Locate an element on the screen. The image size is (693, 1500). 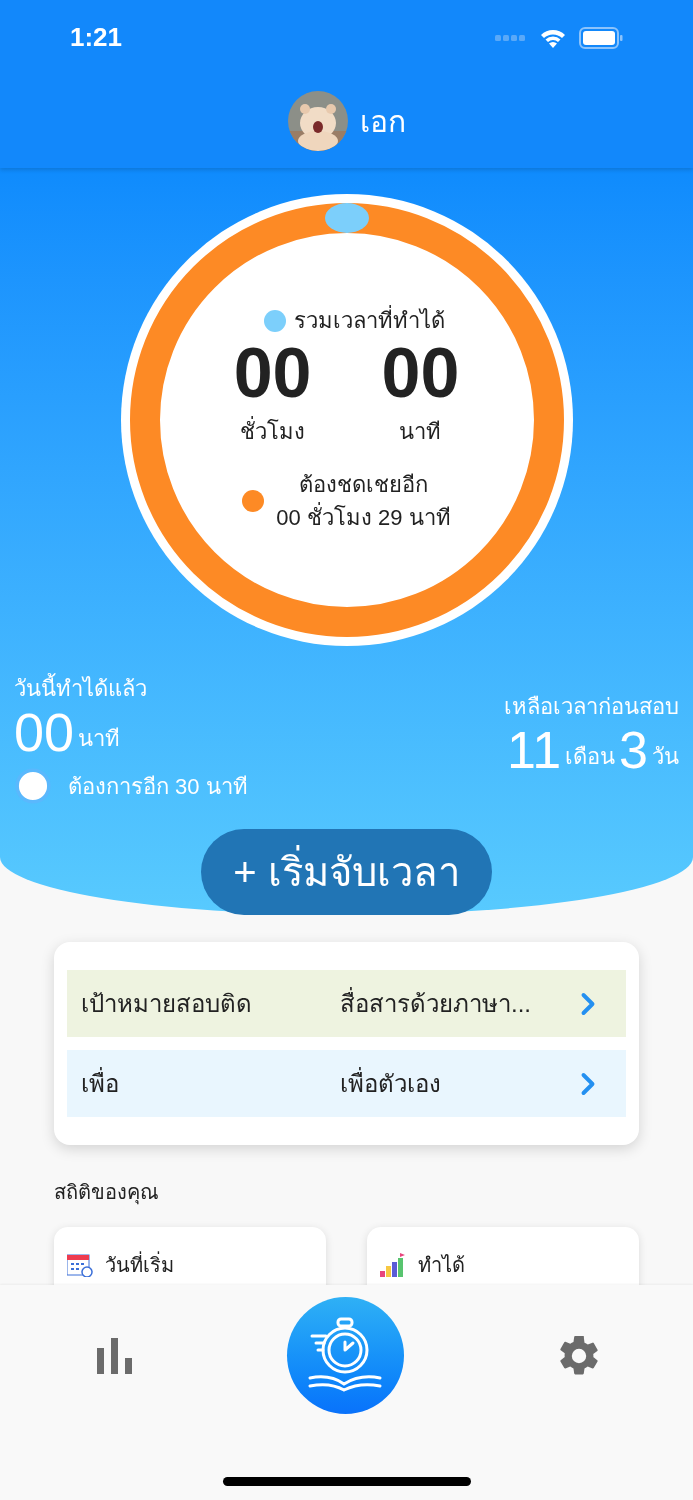
goal-value: เพื่อตัวเอง is located at coordinates (391, 1082).